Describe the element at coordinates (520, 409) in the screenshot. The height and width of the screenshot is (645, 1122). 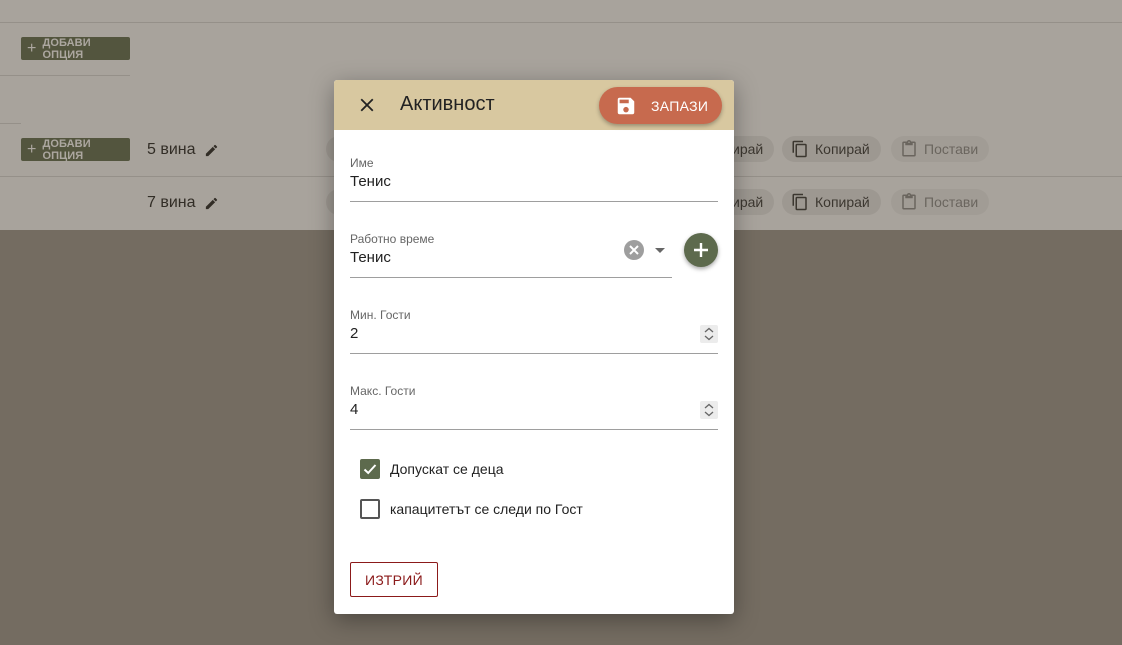
I see `max-guests-value: 4` at that location.